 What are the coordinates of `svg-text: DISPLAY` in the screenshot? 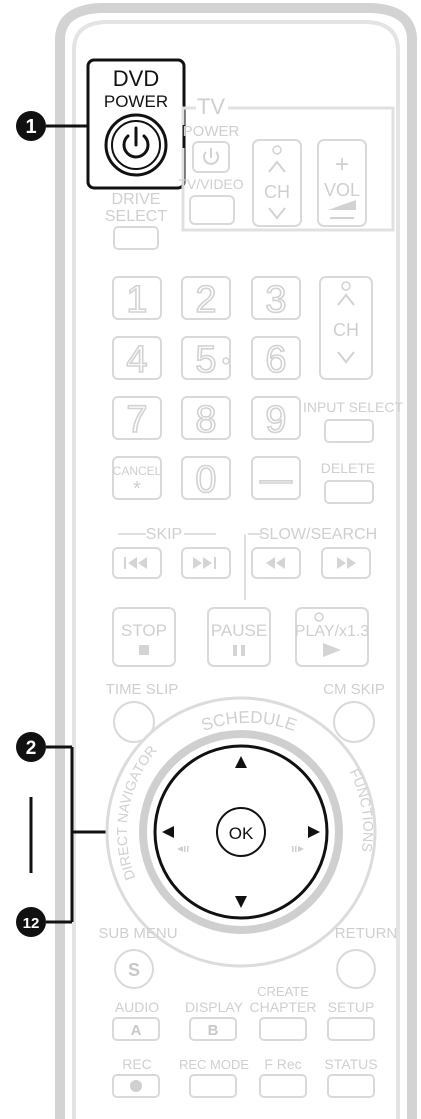 It's located at (214, 1007).